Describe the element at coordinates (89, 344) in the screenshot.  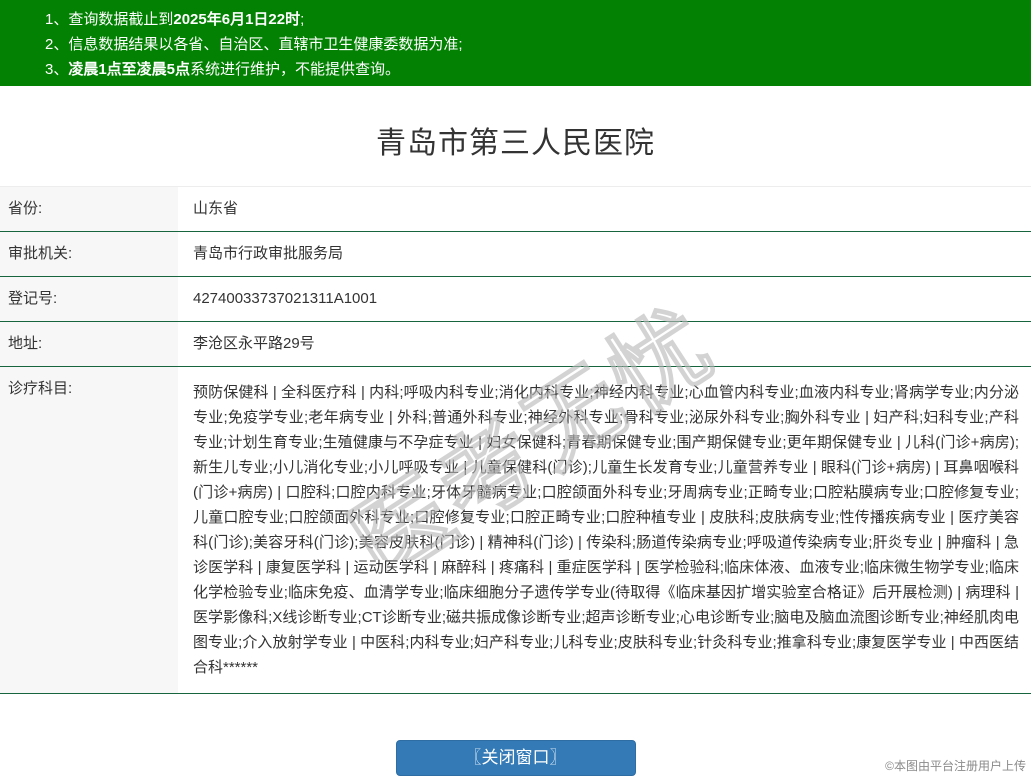
I see `row-label-address: 地址:` at that location.